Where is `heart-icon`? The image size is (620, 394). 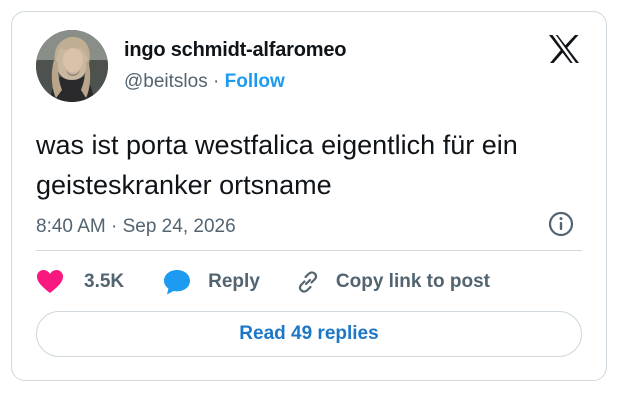 heart-icon is located at coordinates (50, 282).